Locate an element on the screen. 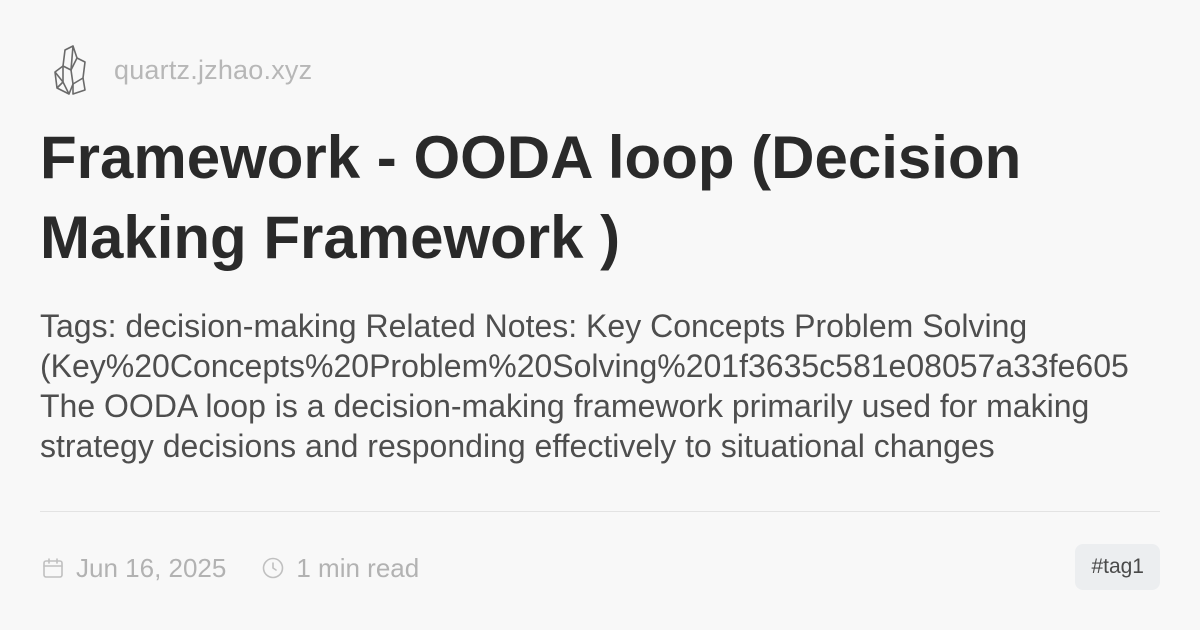  reading-time-text: 1 min read is located at coordinates (358, 567).